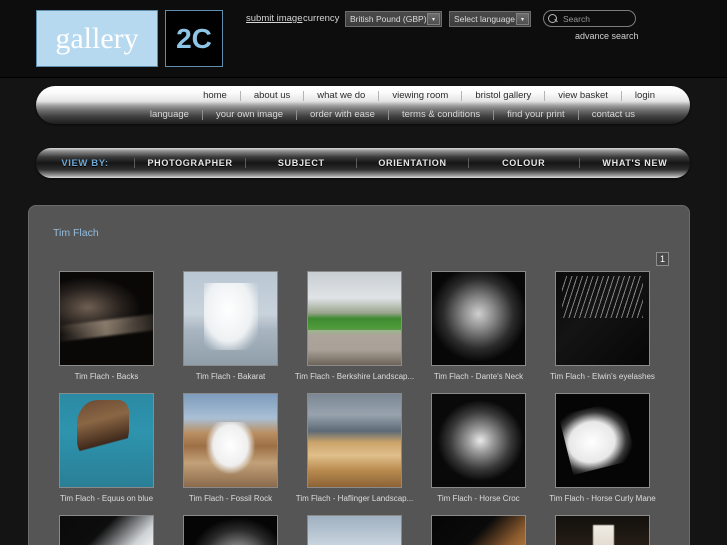 This screenshot has height=545, width=727. I want to click on thumbnail-caption: Tim Flach - Horse Curly Mane, so click(602, 498).